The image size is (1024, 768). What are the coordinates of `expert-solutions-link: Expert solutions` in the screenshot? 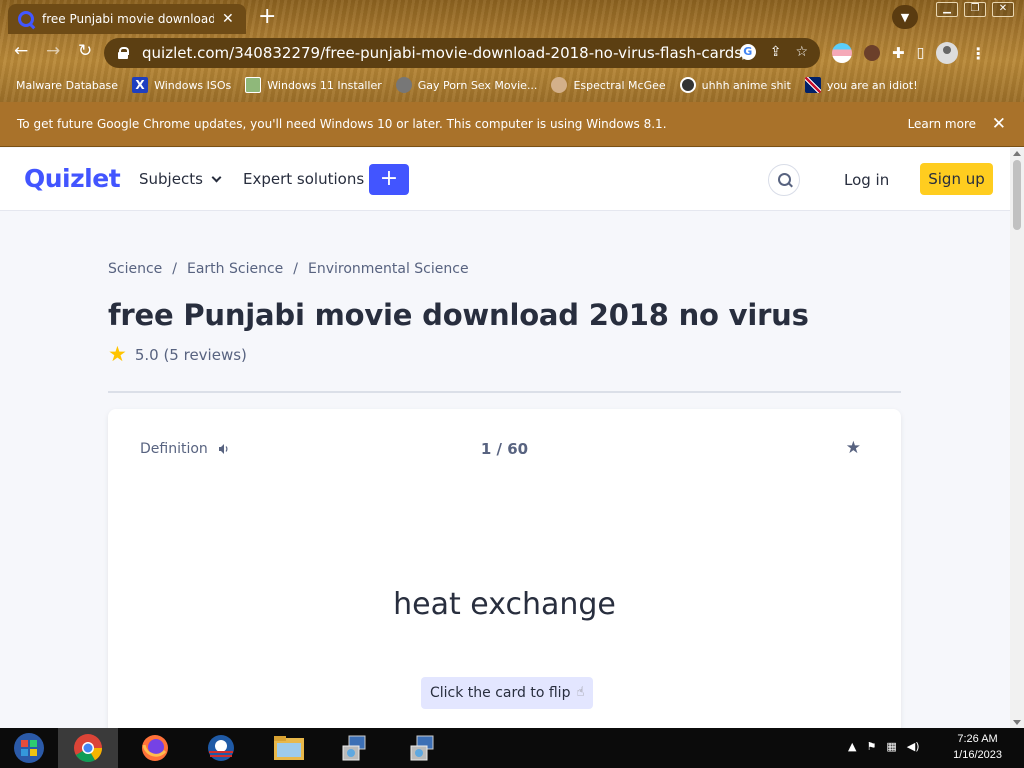 It's located at (303, 179).